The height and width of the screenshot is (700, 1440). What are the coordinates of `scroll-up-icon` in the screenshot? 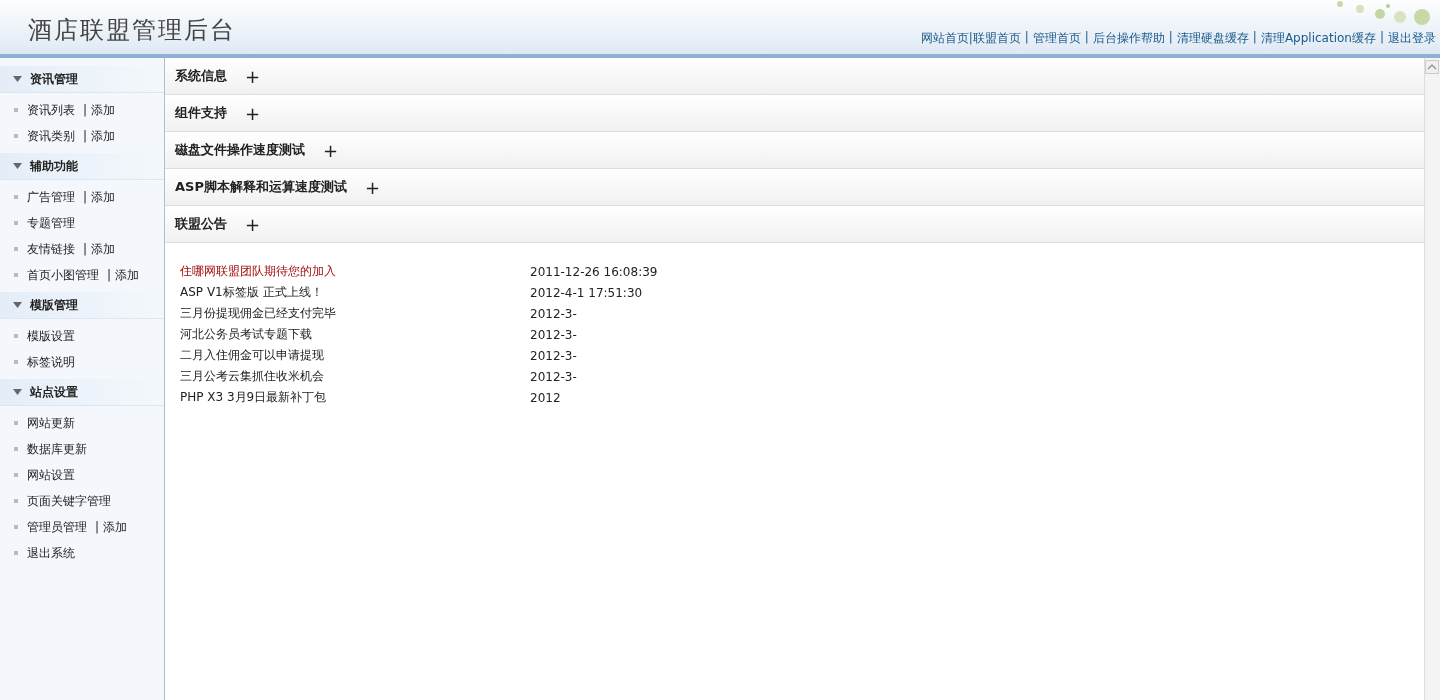 It's located at (1432, 67).